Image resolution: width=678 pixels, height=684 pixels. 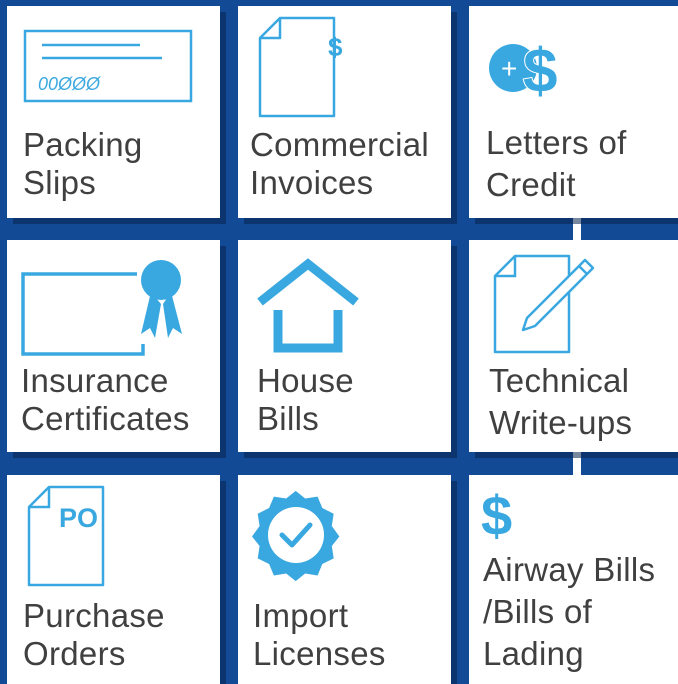 I want to click on label-line: Insurance, so click(x=95, y=380).